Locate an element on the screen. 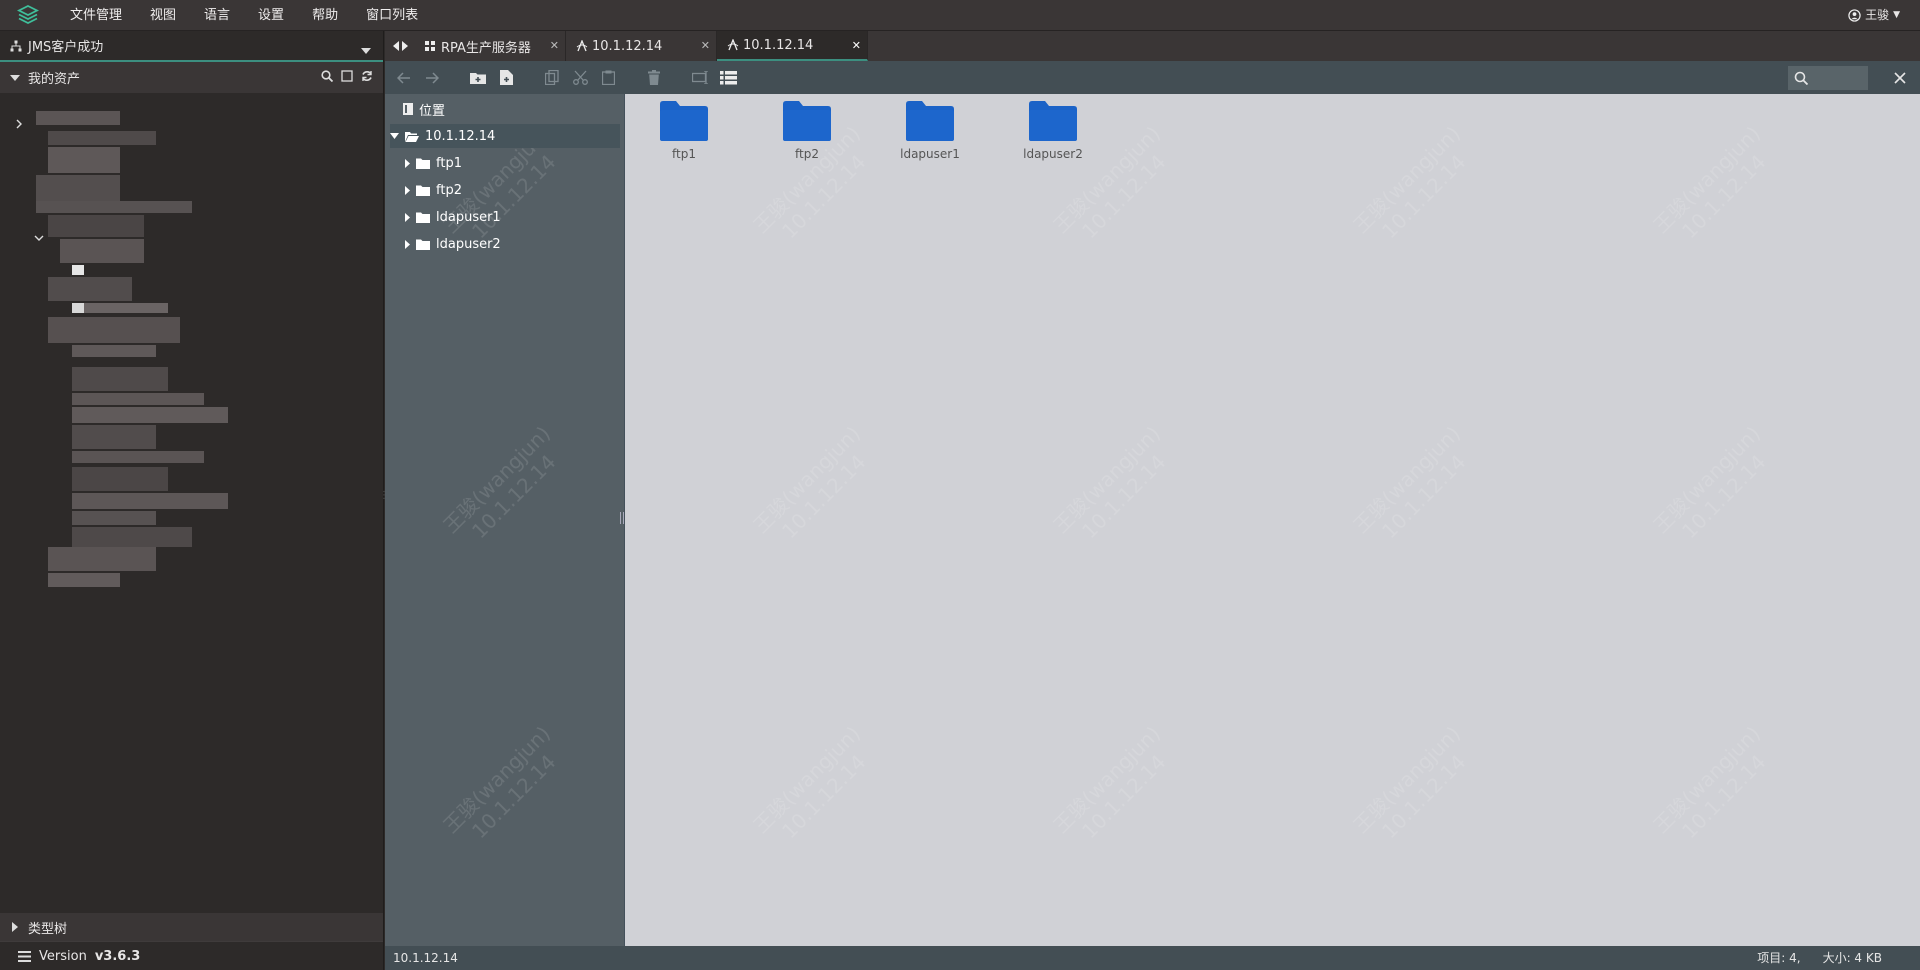 This screenshot has height=970, width=1920. tree-node-label: ftp2 is located at coordinates (449, 190).